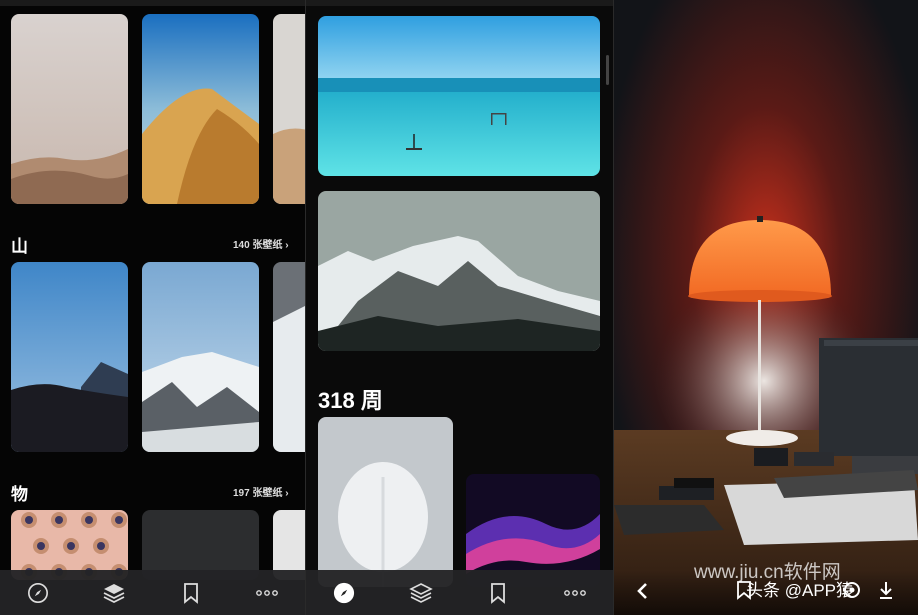  What do you see at coordinates (19, 494) in the screenshot?
I see `section-title-objects: 物` at bounding box center [19, 494].